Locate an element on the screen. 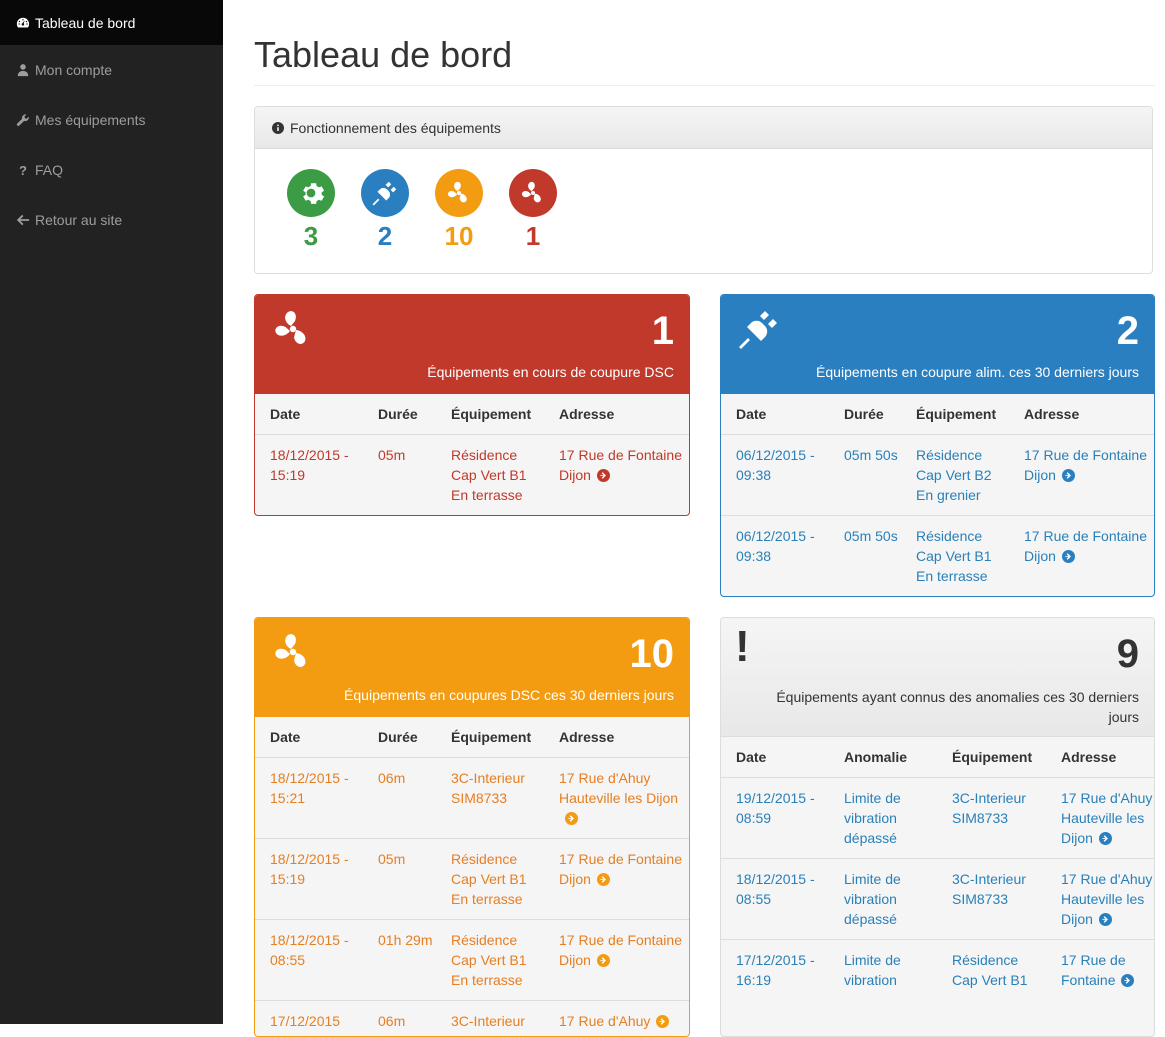 The width and height of the screenshot is (1165, 1037). column-header: Équipement is located at coordinates (490, 737).